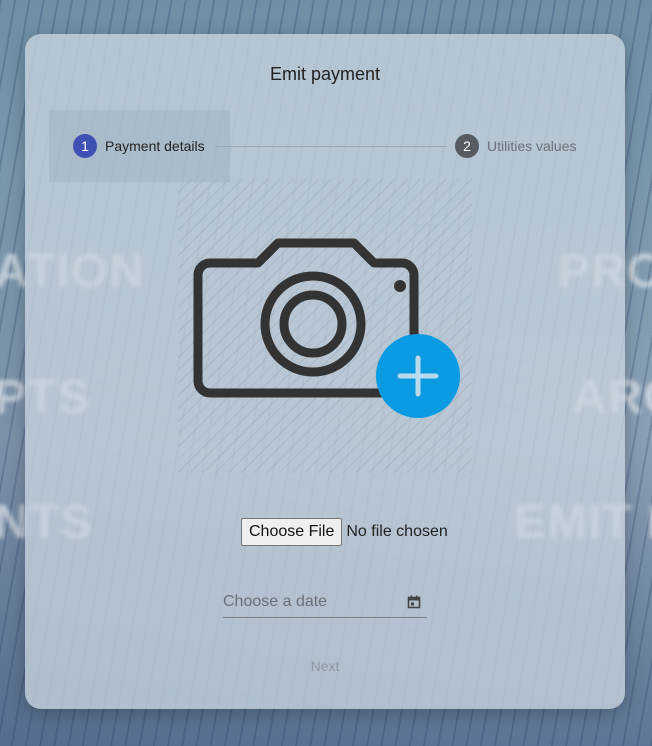 The height and width of the screenshot is (746, 652). What do you see at coordinates (532, 146) in the screenshot?
I see `step-label: Utilities values` at bounding box center [532, 146].